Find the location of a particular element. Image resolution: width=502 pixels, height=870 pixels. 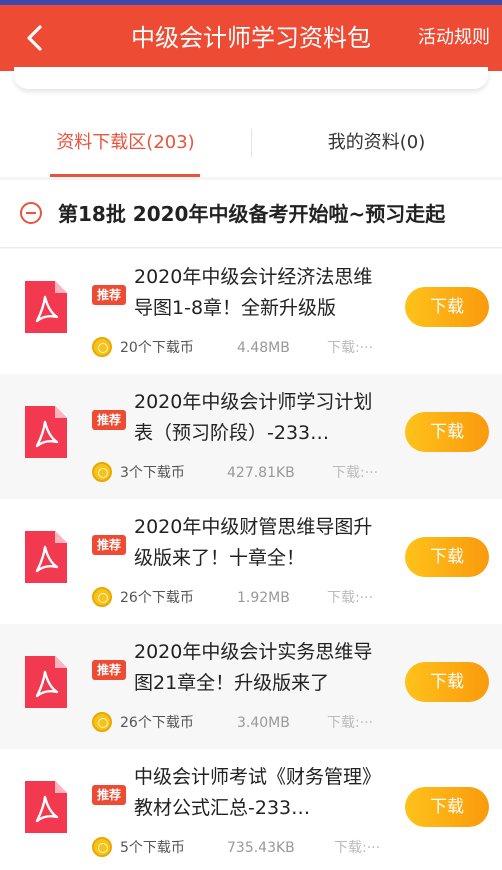

coin-cost: 20个下载币 is located at coordinates (157, 348).